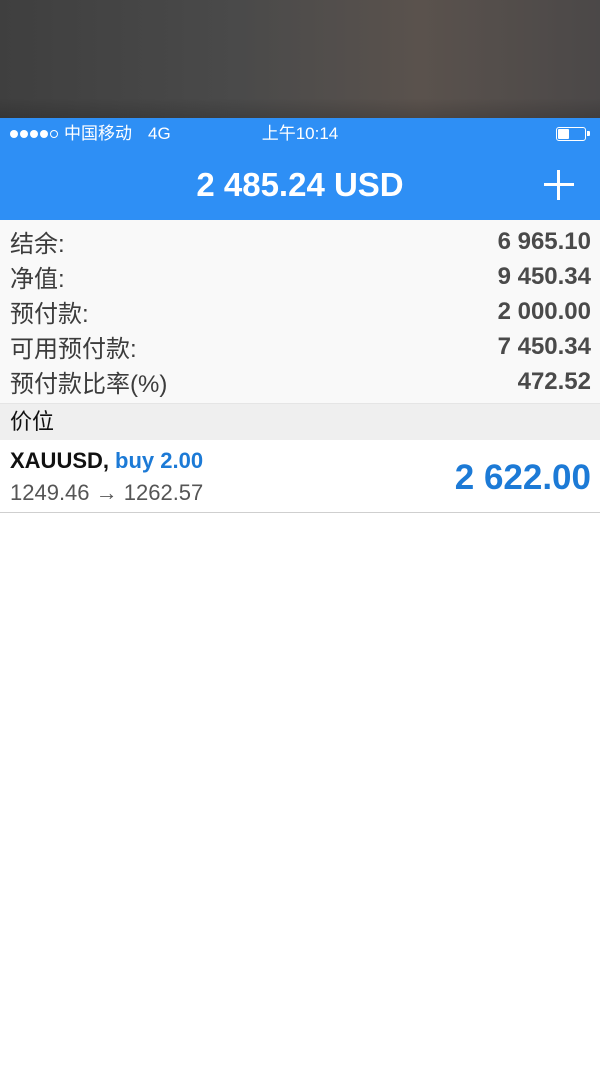 Image resolution: width=600 pixels, height=1068 pixels. Describe the element at coordinates (300, 276) in the screenshot. I see `summary-row-equity: 净值: 9 450.34` at that location.